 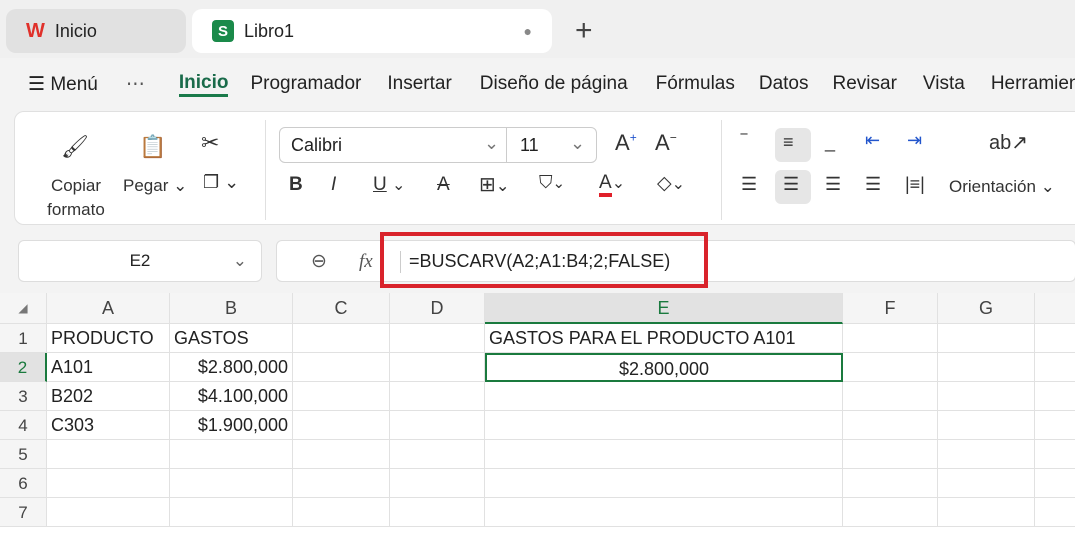 What do you see at coordinates (231, 425) in the screenshot?
I see `cell-b4: $1.900,000` at bounding box center [231, 425].